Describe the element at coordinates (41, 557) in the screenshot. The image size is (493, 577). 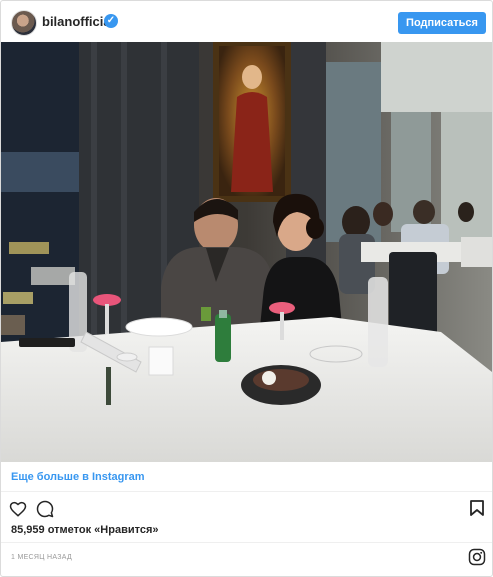
I see `post-timestamp: 1 МЕСЯЦ НАЗАД` at that location.